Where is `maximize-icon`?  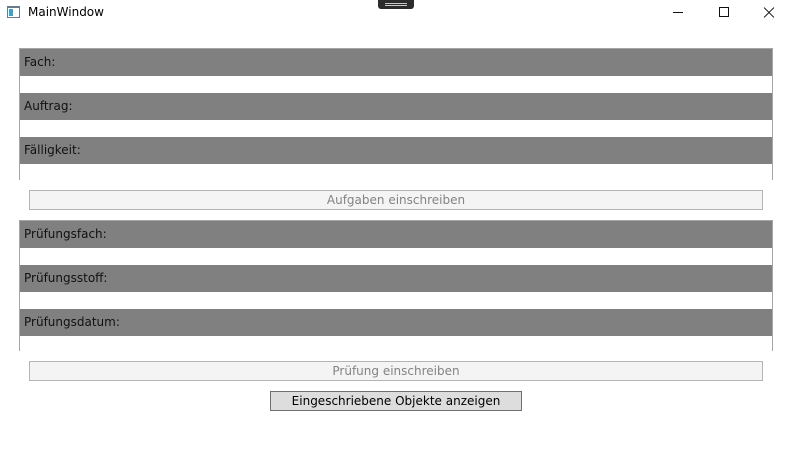 maximize-icon is located at coordinates (724, 12).